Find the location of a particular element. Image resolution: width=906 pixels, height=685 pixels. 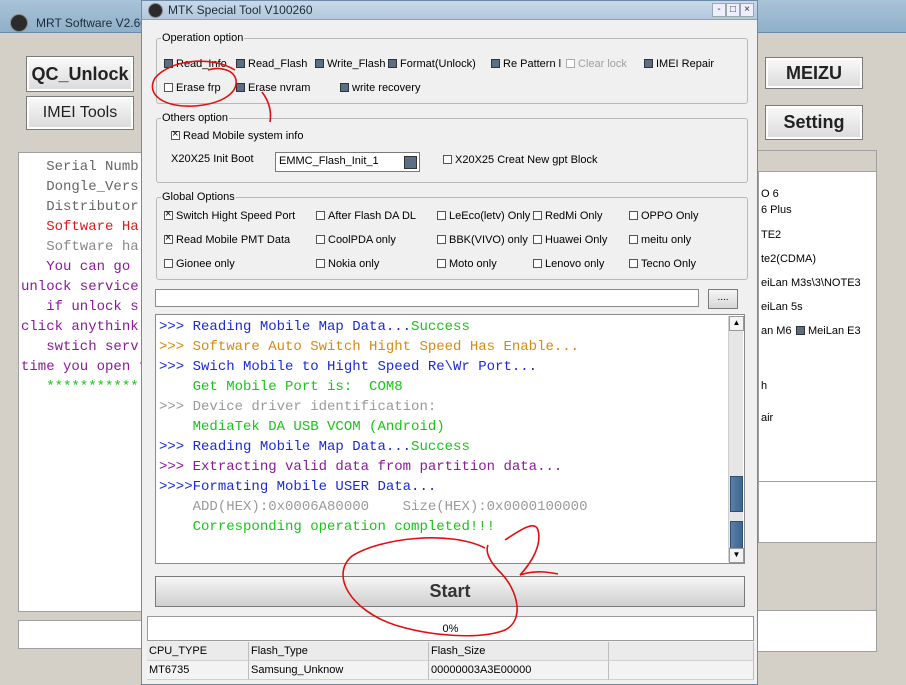

annotation-circle-erase-frp is located at coordinates (194, 83).